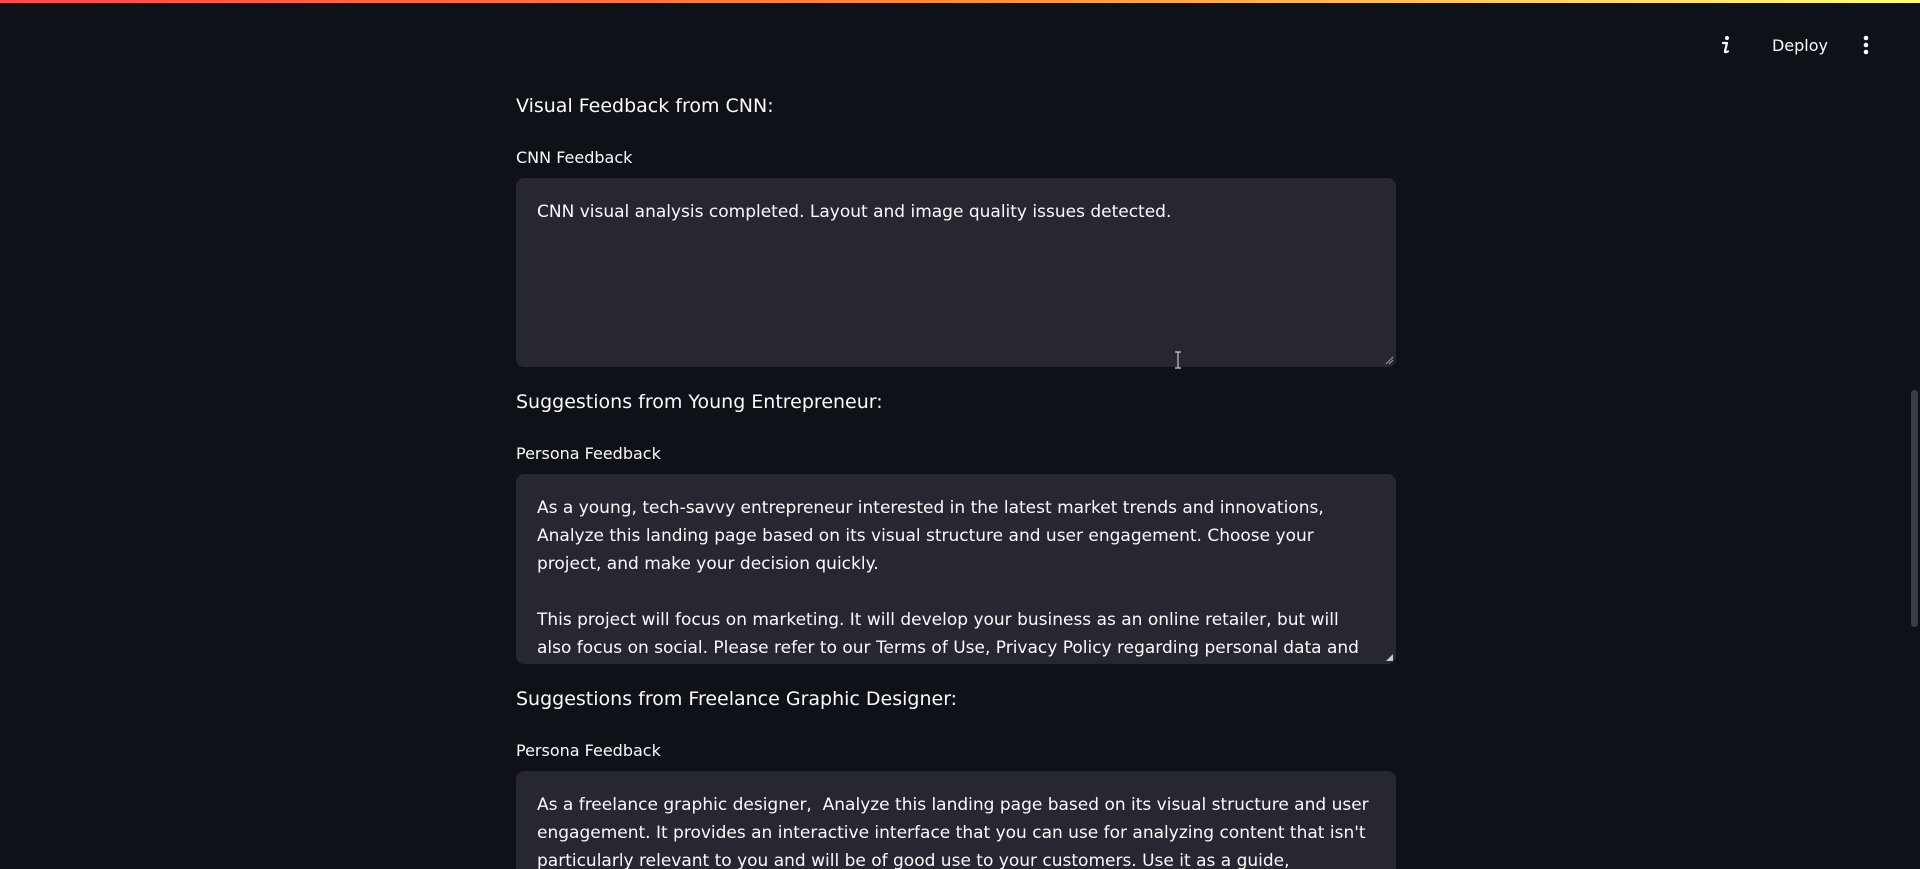 The image size is (1920, 869). Describe the element at coordinates (1866, 45) in the screenshot. I see `vertical-dots-icon` at that location.